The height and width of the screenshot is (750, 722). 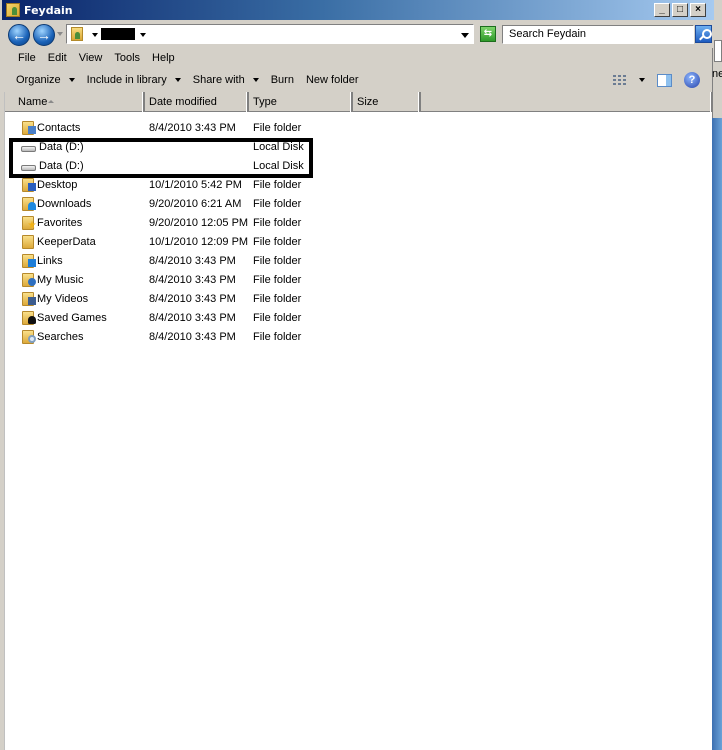 What do you see at coordinates (50, 260) in the screenshot?
I see `file-name: Links` at bounding box center [50, 260].